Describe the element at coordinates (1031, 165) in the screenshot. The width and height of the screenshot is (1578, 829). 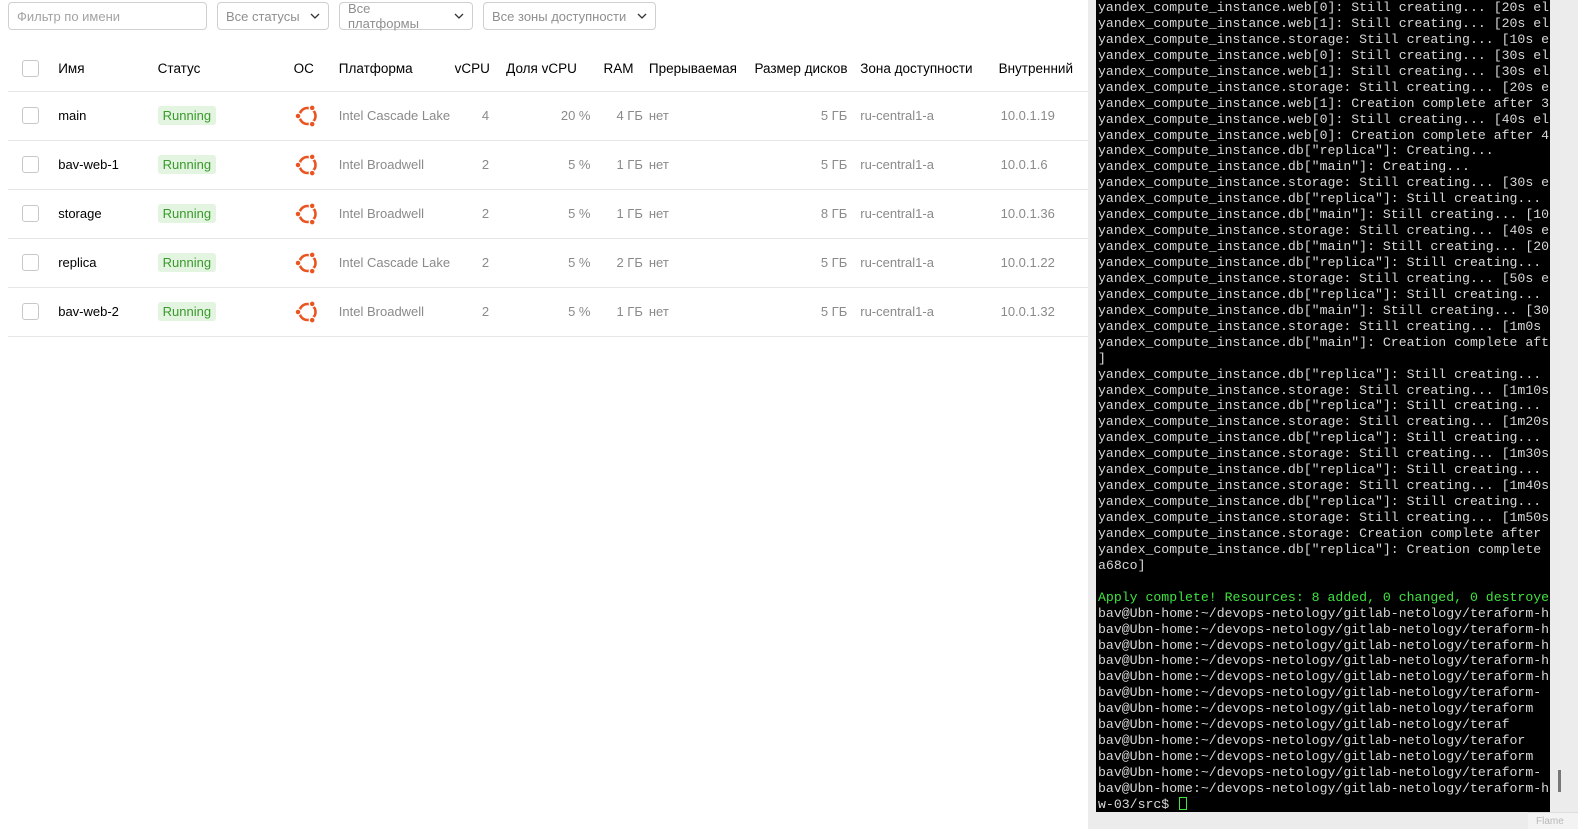
I see `vm-internal-ip: 10.0.1.6` at that location.